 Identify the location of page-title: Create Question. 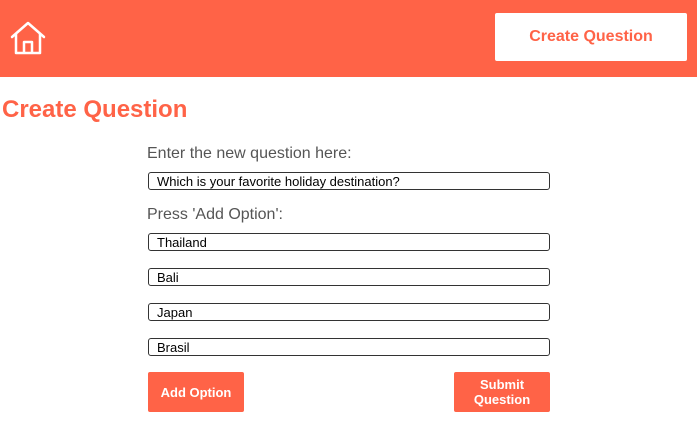
(95, 109).